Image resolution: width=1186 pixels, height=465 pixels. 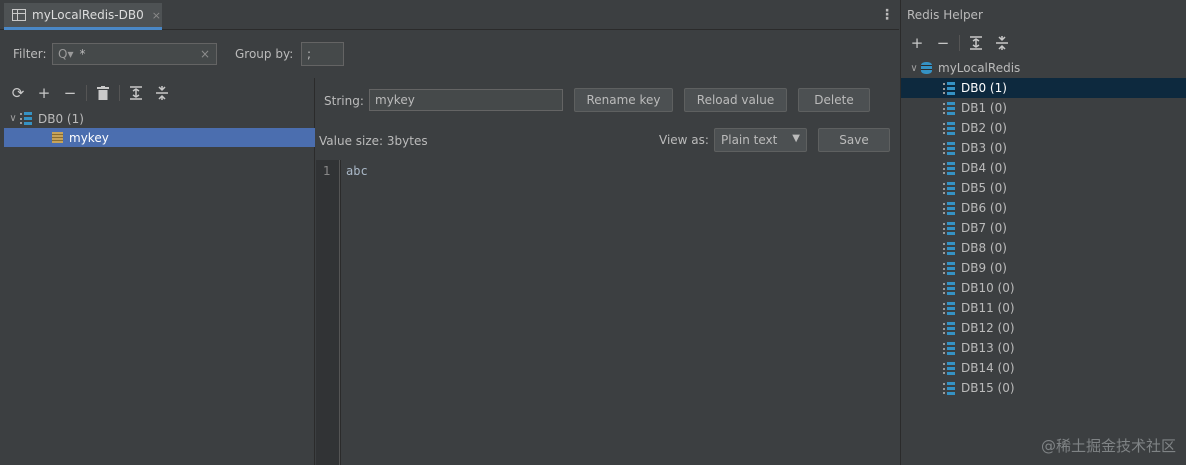 What do you see at coordinates (1043, 168) in the screenshot?
I see `database-item: DB4 (0)` at bounding box center [1043, 168].